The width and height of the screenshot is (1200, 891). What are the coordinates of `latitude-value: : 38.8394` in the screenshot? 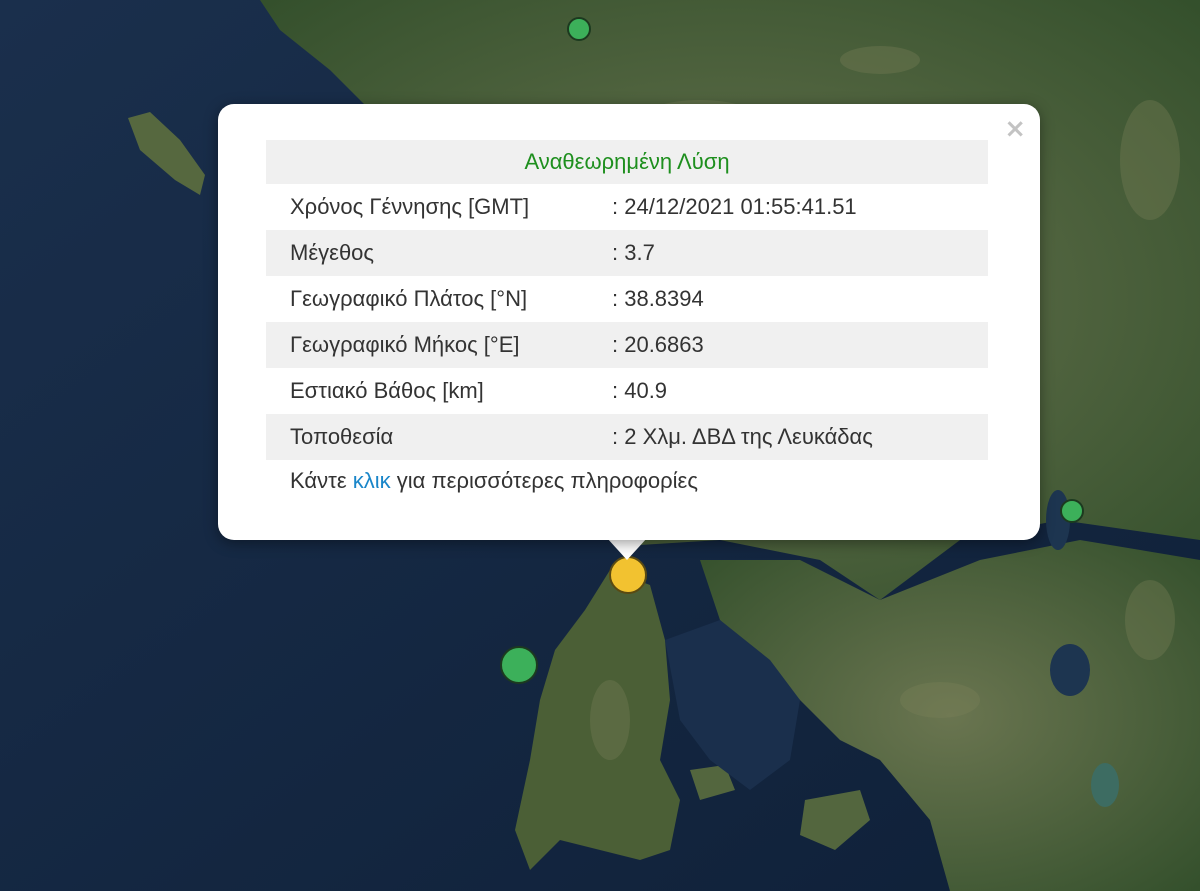 It's located at (658, 298).